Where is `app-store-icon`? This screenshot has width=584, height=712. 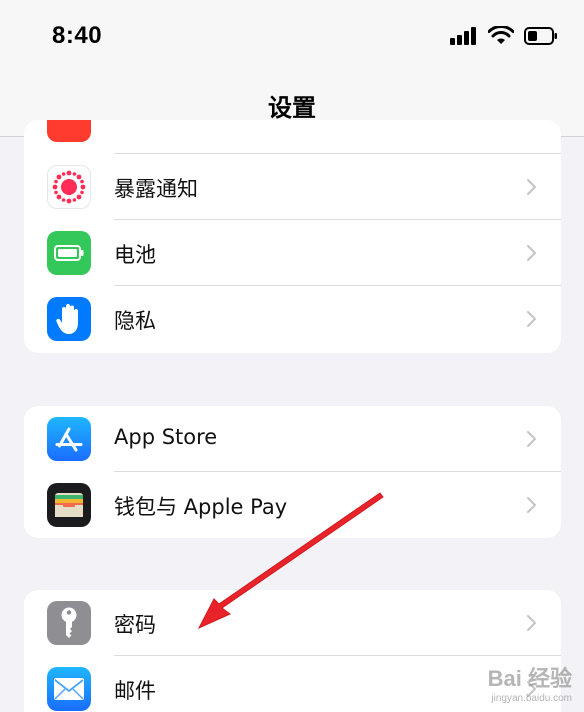 app-store-icon is located at coordinates (69, 439).